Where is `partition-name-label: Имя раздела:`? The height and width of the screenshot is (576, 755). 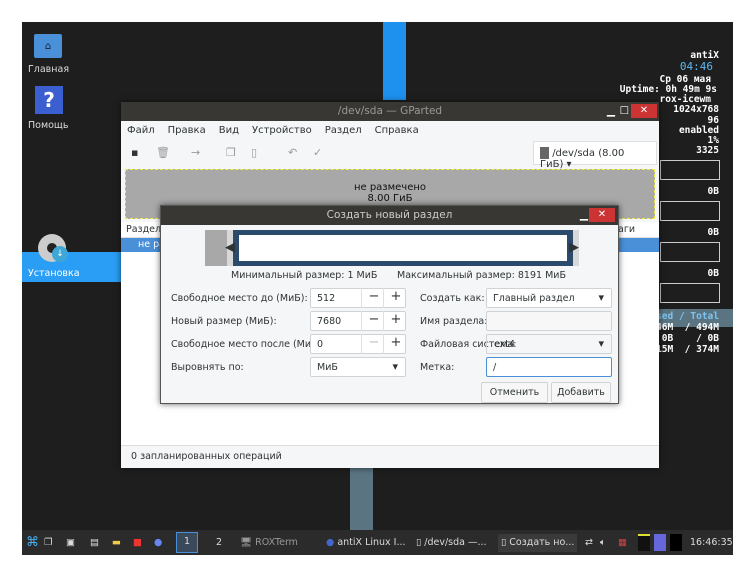 partition-name-label: Имя раздела: is located at coordinates (454, 321).